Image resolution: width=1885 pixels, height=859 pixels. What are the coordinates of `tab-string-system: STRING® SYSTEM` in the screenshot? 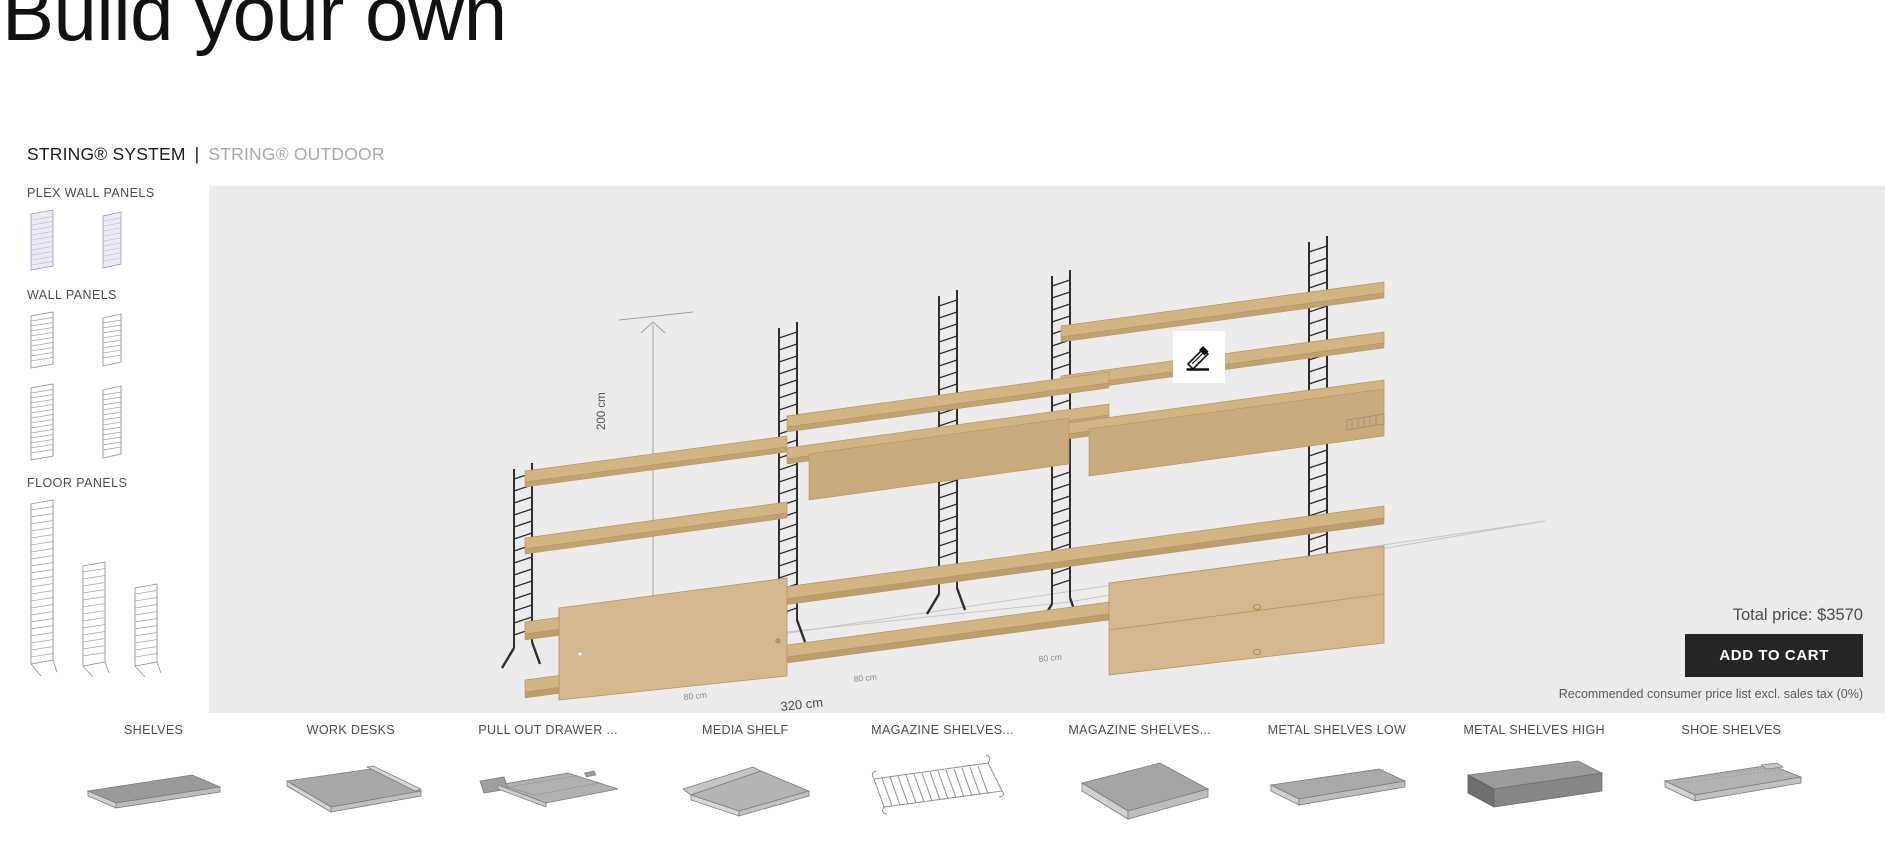 It's located at (106, 154).